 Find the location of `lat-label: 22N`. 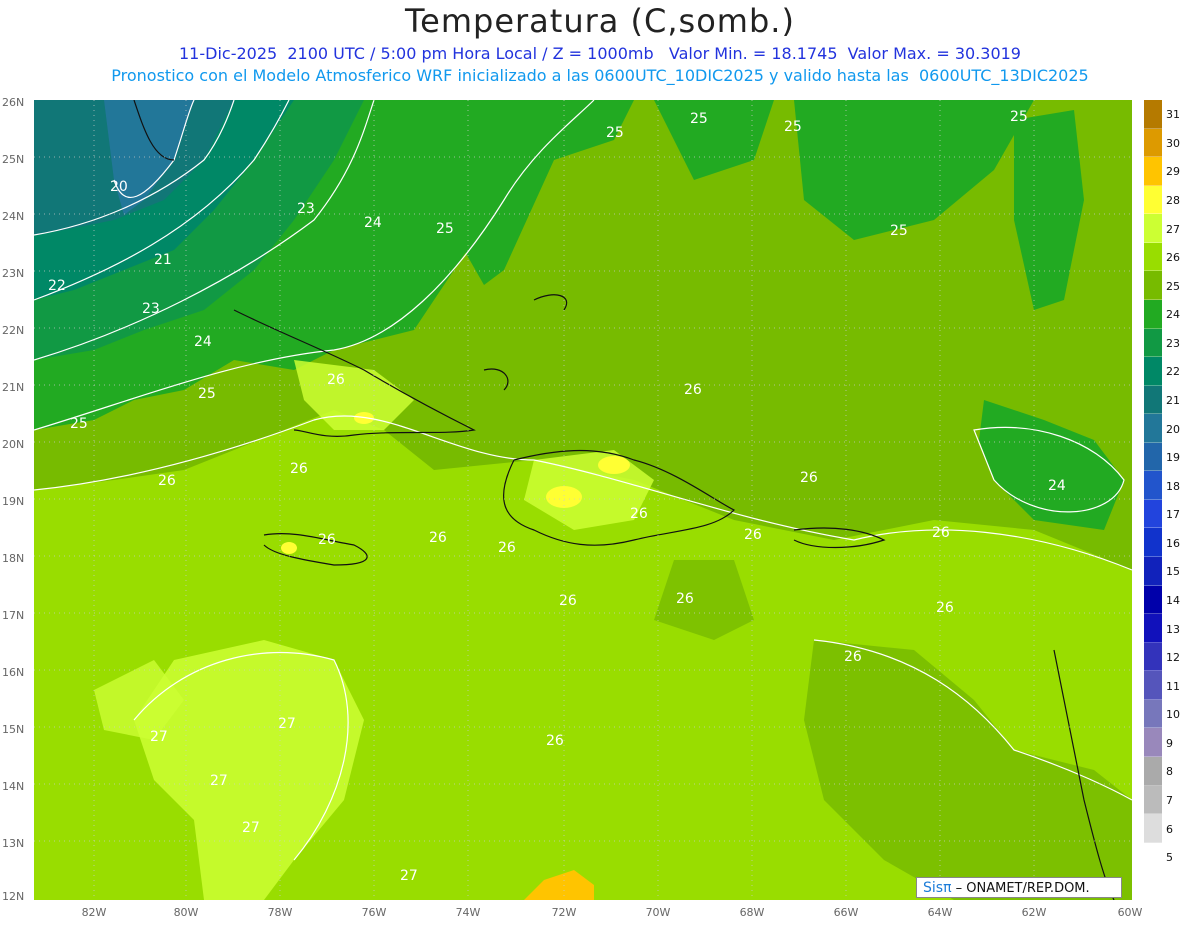

lat-label: 22N is located at coordinates (13, 330).